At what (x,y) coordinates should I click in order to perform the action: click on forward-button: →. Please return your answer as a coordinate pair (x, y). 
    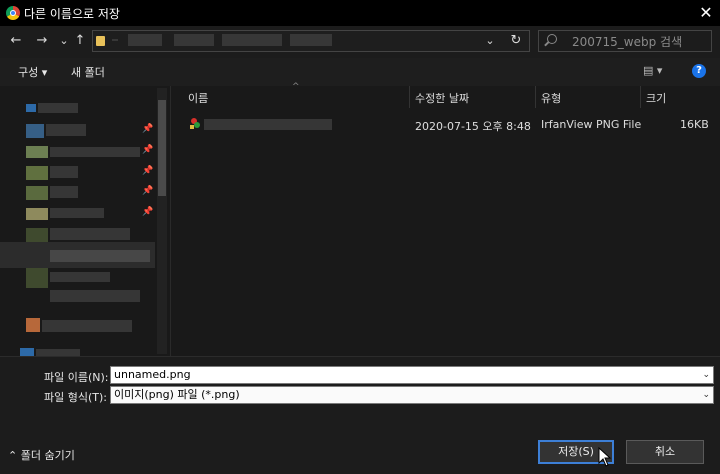
    Looking at the image, I should click on (42, 41).